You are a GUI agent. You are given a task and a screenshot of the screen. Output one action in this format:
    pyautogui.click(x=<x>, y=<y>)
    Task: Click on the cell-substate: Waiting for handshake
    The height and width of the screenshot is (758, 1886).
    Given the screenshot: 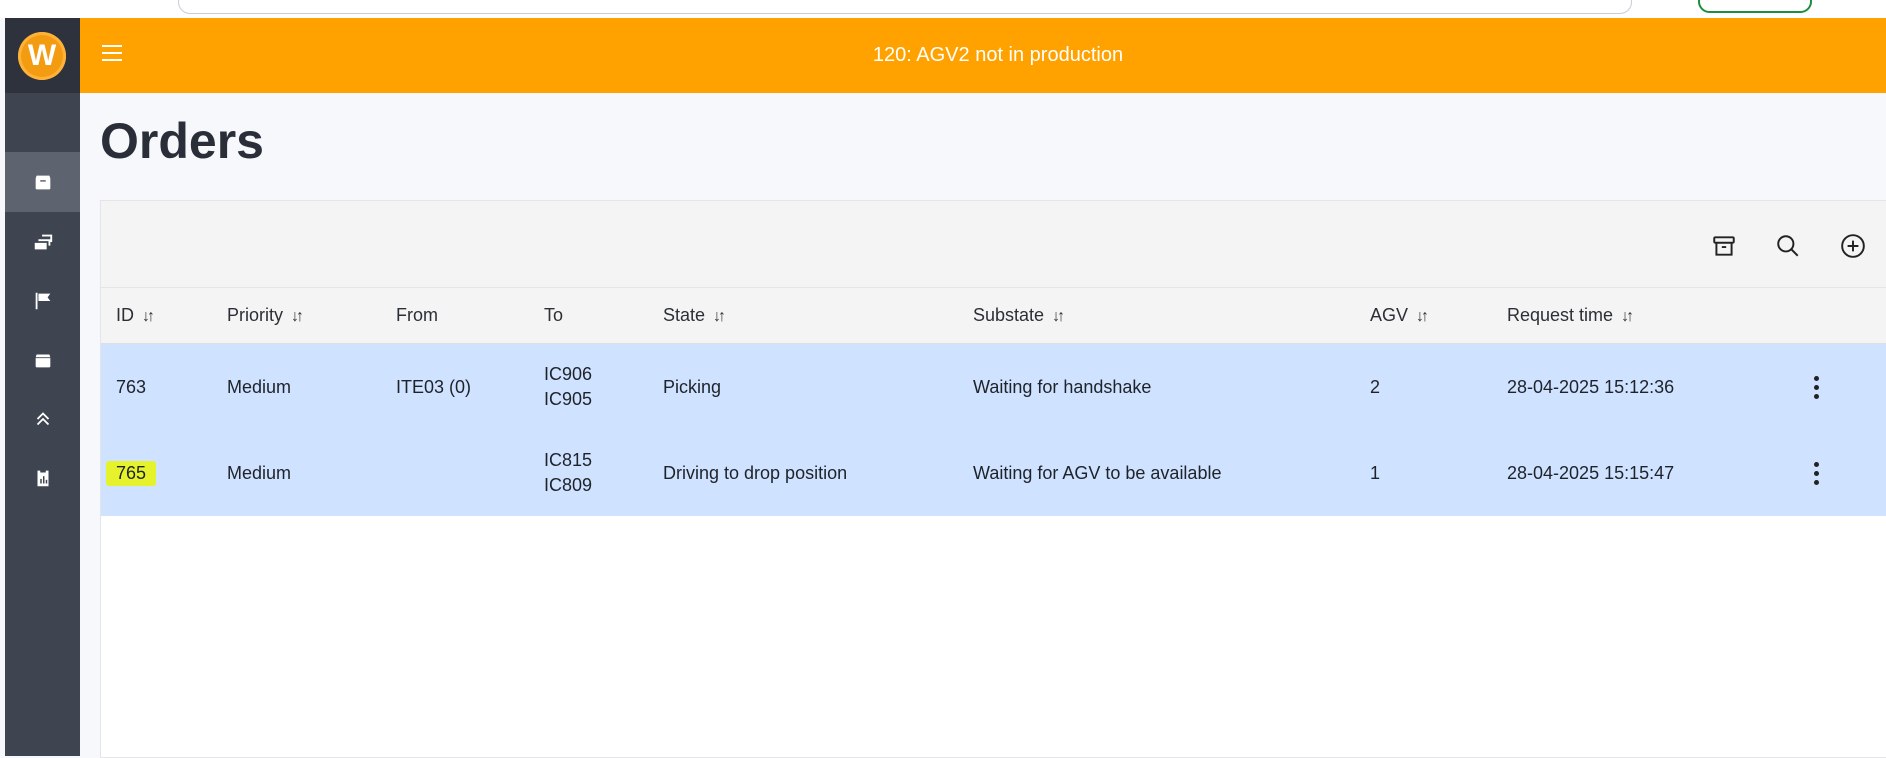 What is the action you would take?
    pyautogui.click(x=1062, y=386)
    